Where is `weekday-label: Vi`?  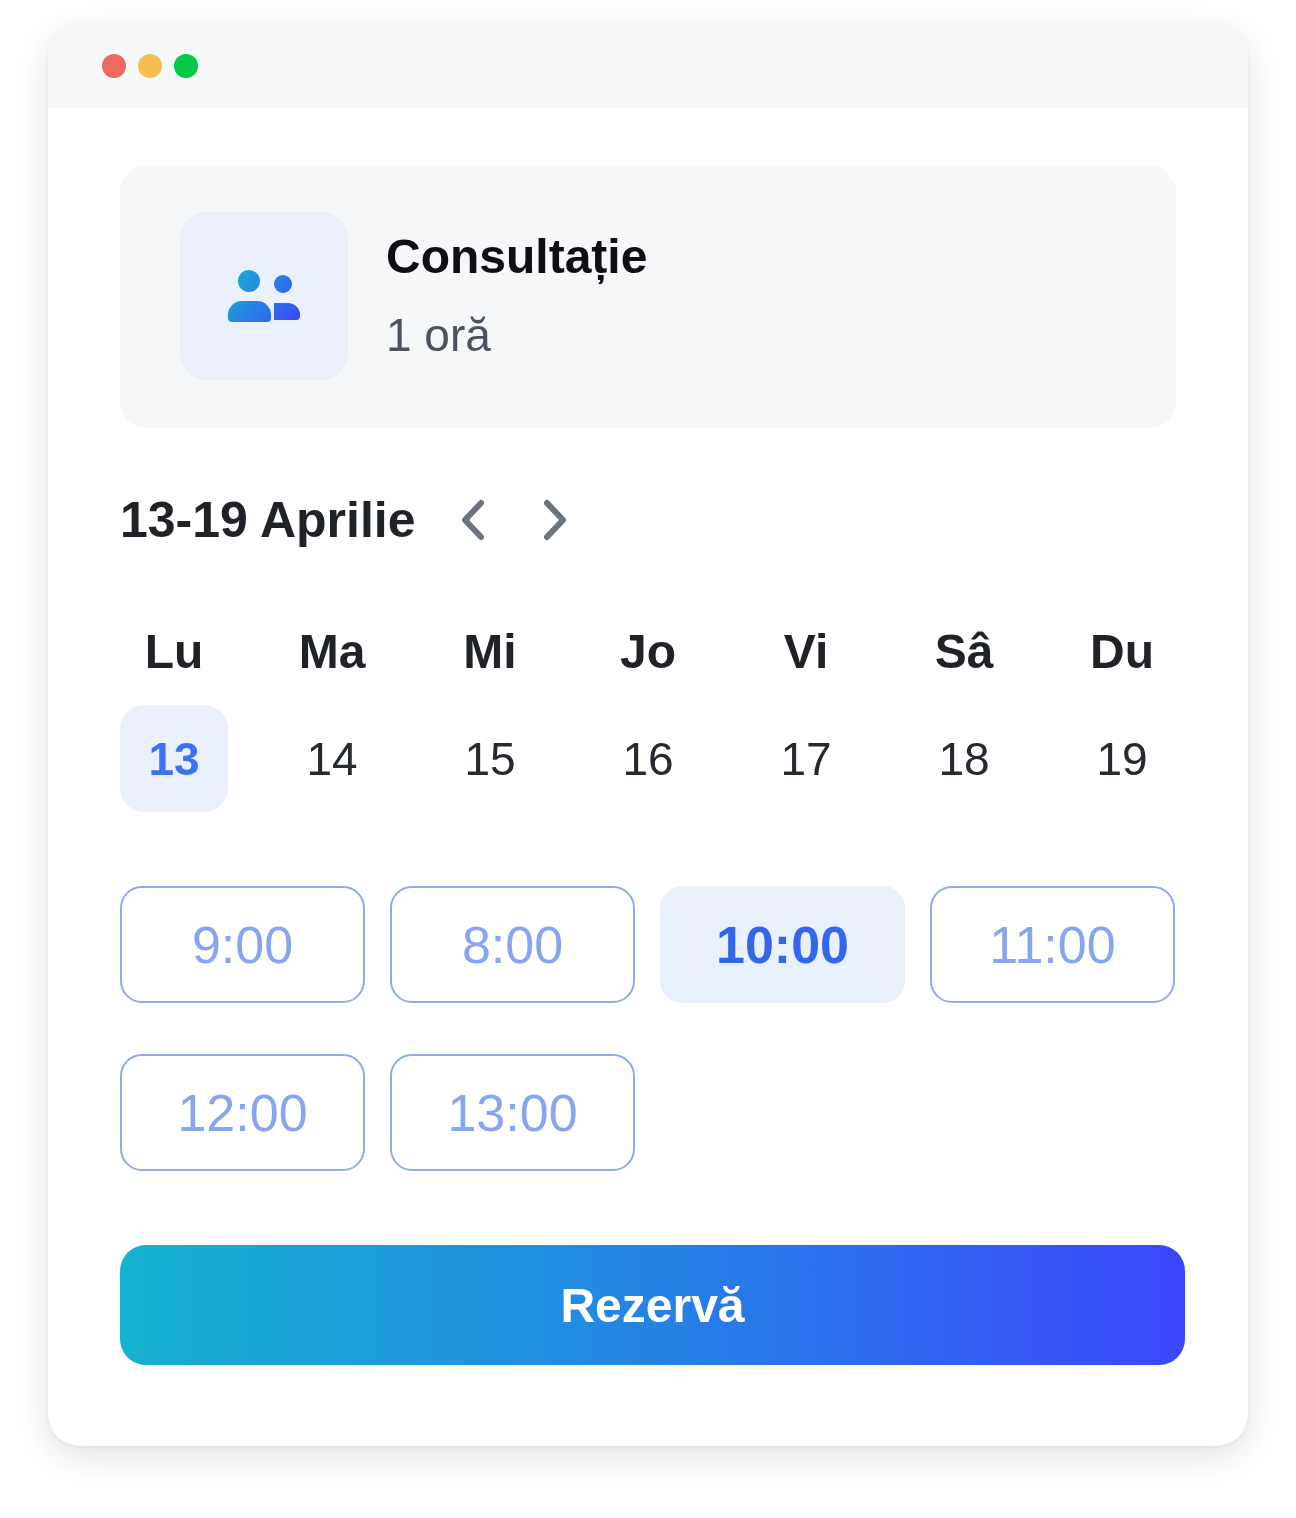
weekday-label: Vi is located at coordinates (806, 652).